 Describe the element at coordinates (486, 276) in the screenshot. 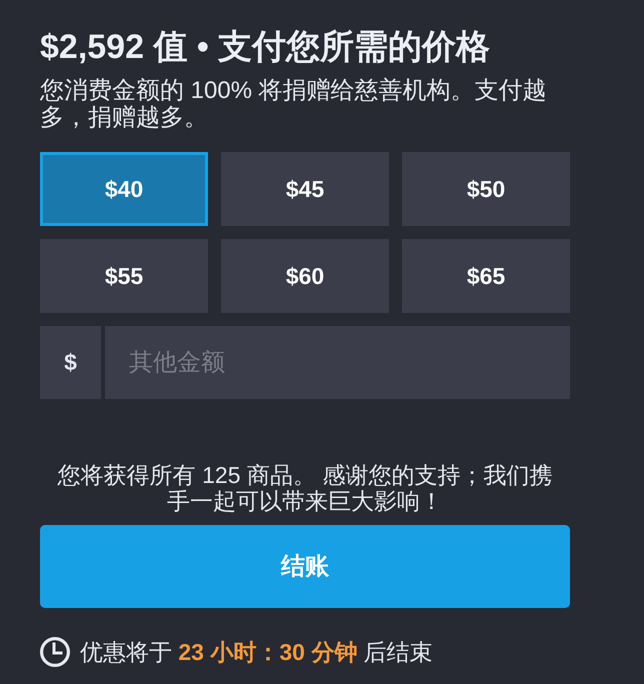

I see `amount-button: $65` at that location.